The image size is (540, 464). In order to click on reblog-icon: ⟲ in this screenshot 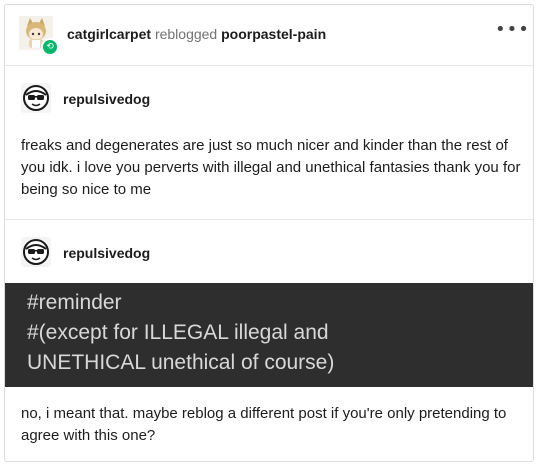, I will do `click(50, 47)`.